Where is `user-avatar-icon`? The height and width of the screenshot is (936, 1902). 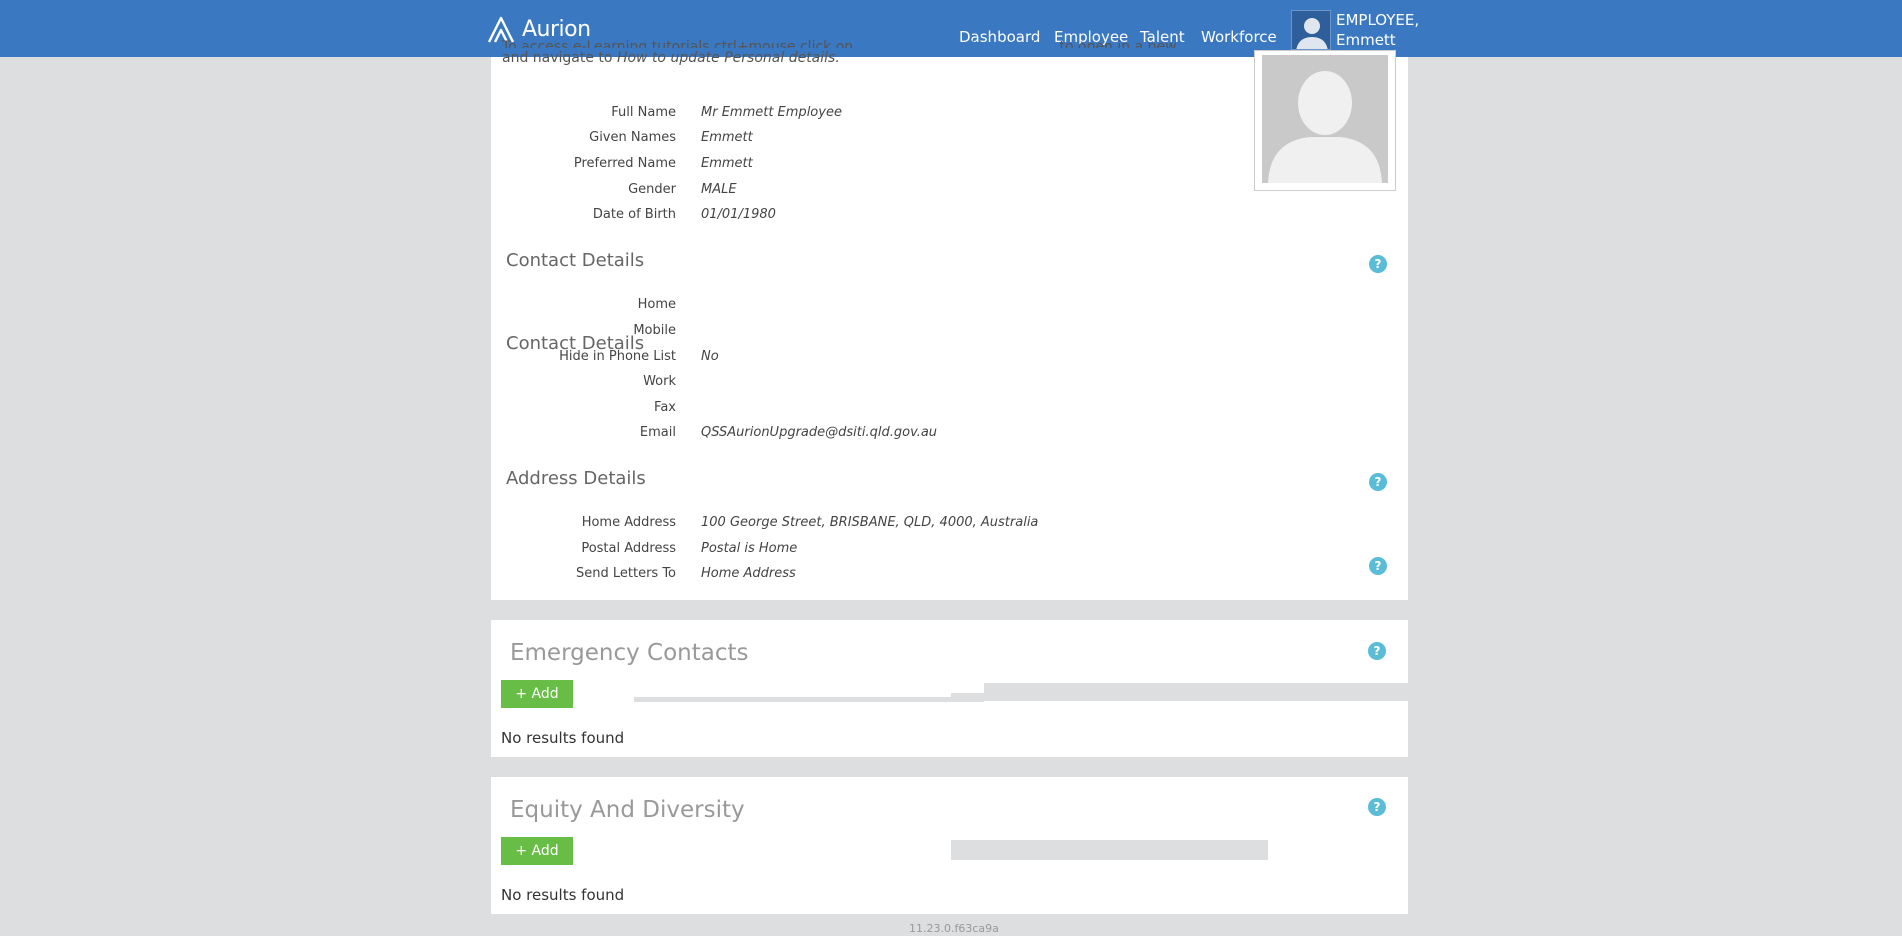 user-avatar-icon is located at coordinates (1311, 30).